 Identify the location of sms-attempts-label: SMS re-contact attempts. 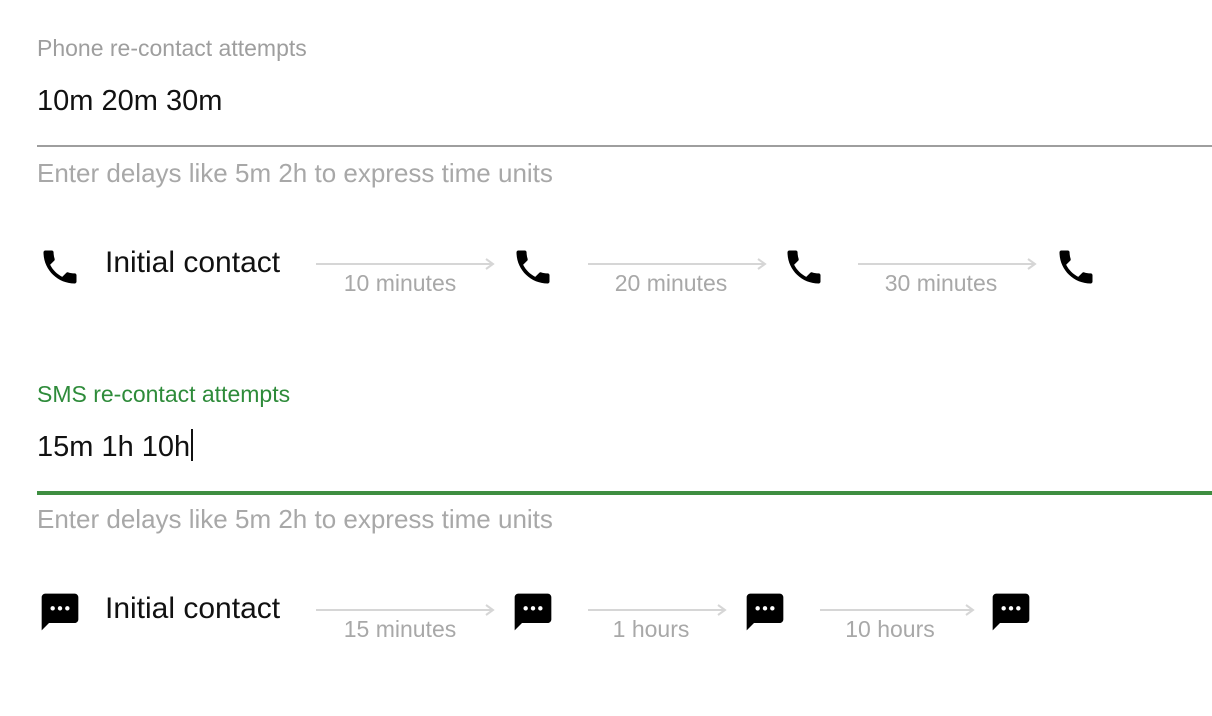
(164, 394).